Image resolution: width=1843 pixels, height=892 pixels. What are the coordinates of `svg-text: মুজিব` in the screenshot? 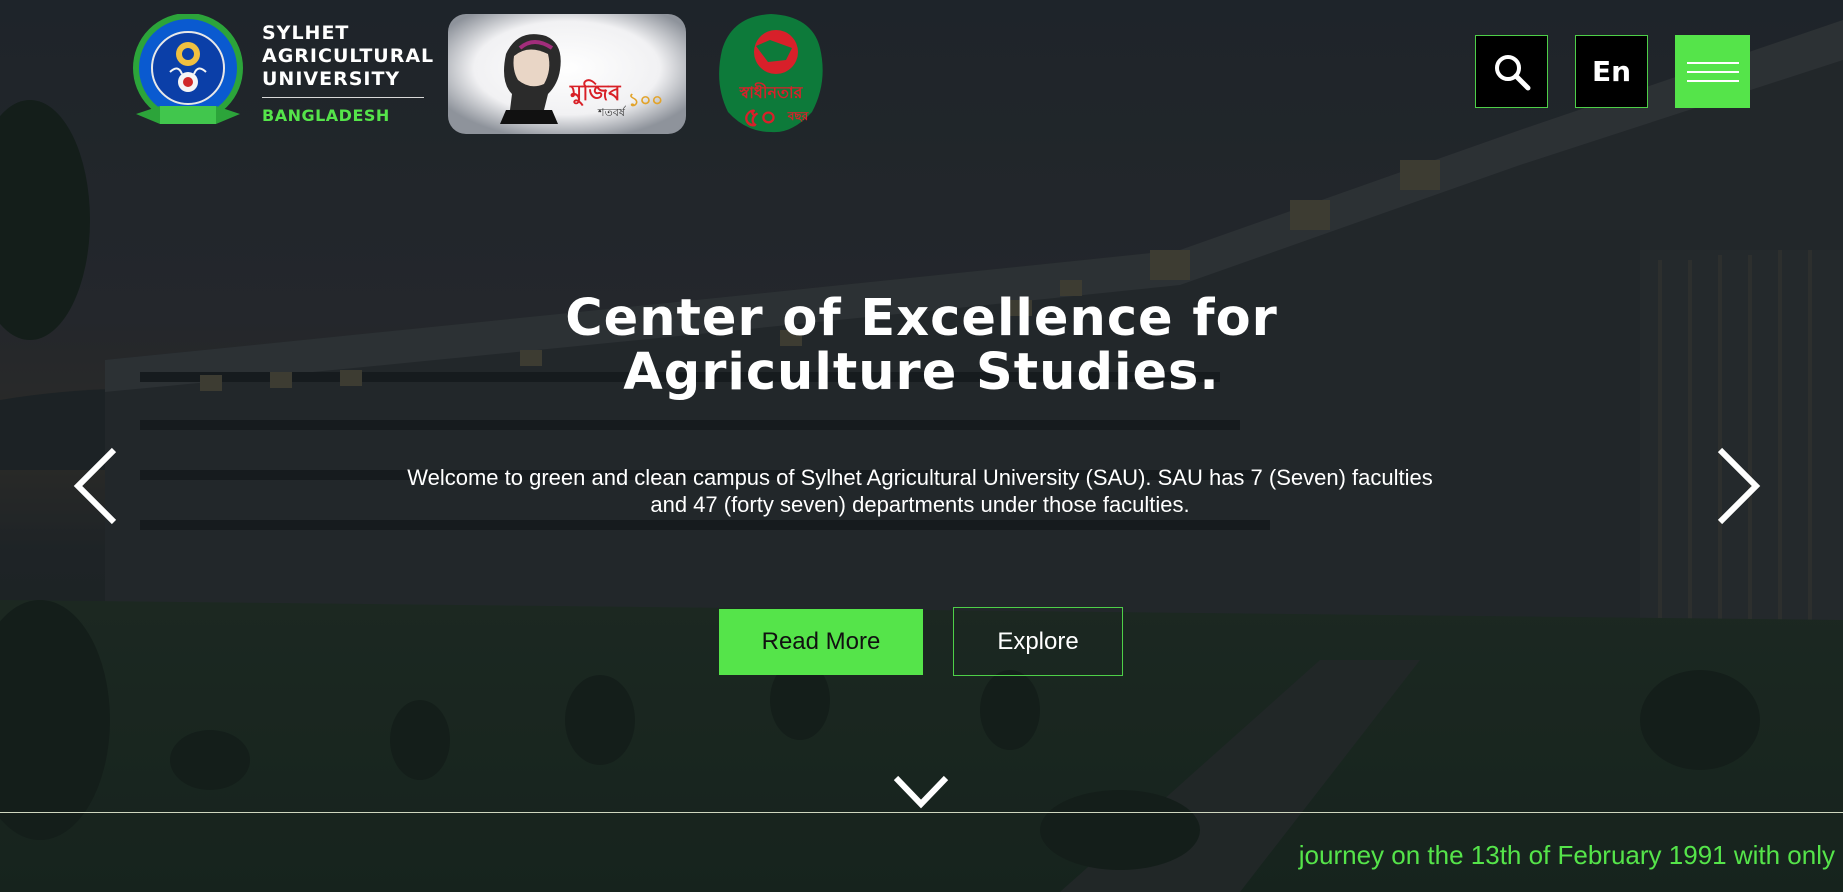 It's located at (595, 93).